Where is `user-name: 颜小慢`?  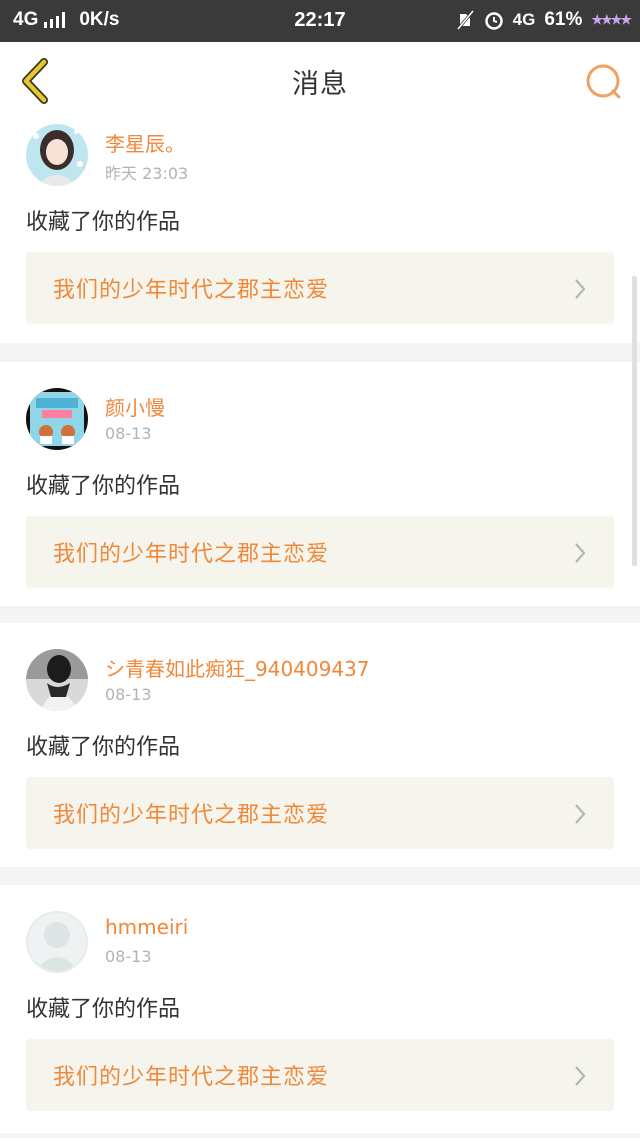 user-name: 颜小慢 is located at coordinates (135, 406).